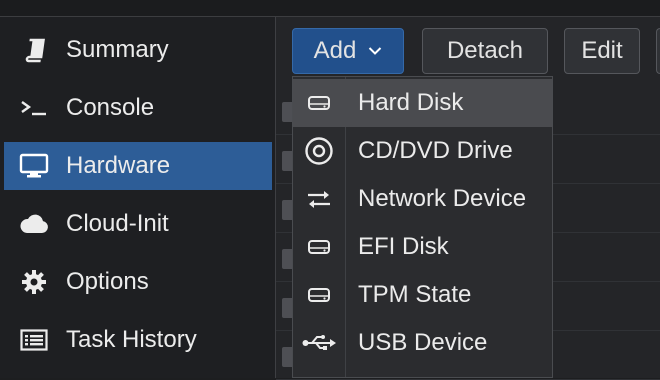 The width and height of the screenshot is (660, 380). I want to click on list-icon, so click(34, 340).